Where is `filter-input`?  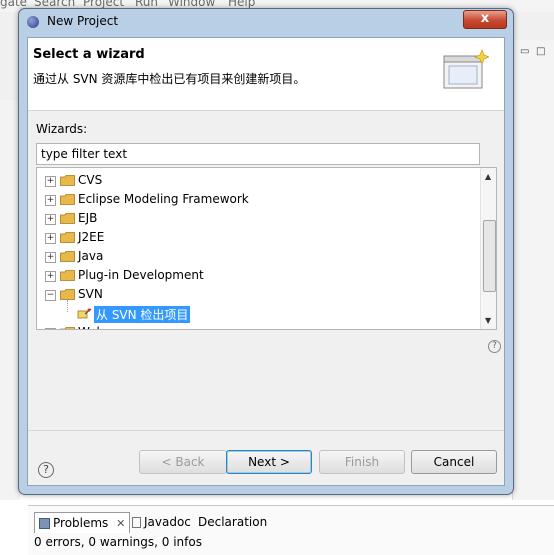
filter-input is located at coordinates (258, 154).